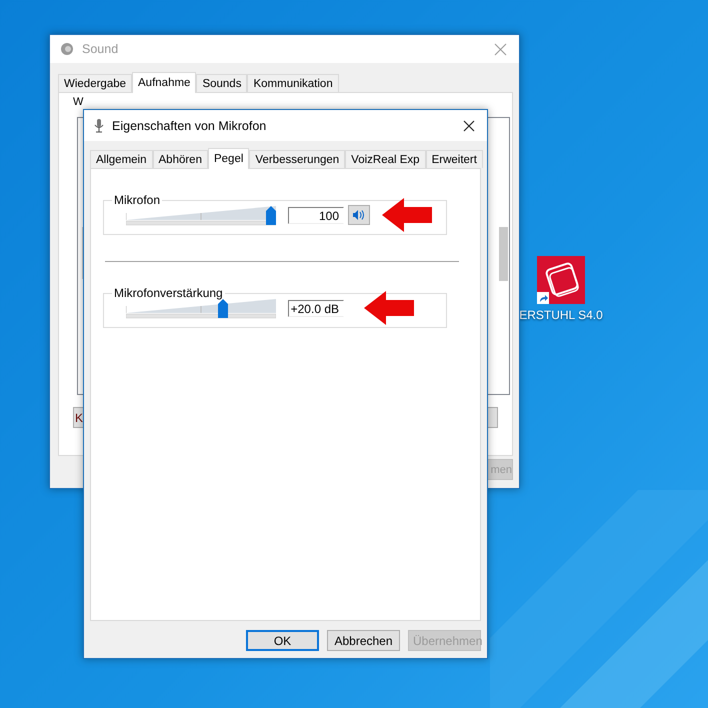  What do you see at coordinates (180, 159) in the screenshot?
I see `tab: Abhören` at bounding box center [180, 159].